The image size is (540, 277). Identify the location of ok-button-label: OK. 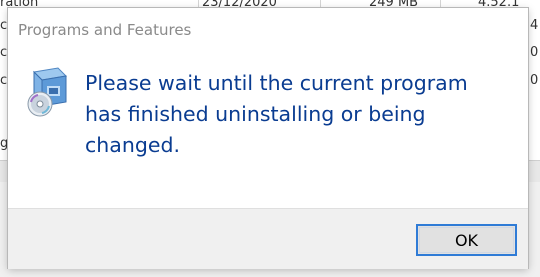
(466, 240).